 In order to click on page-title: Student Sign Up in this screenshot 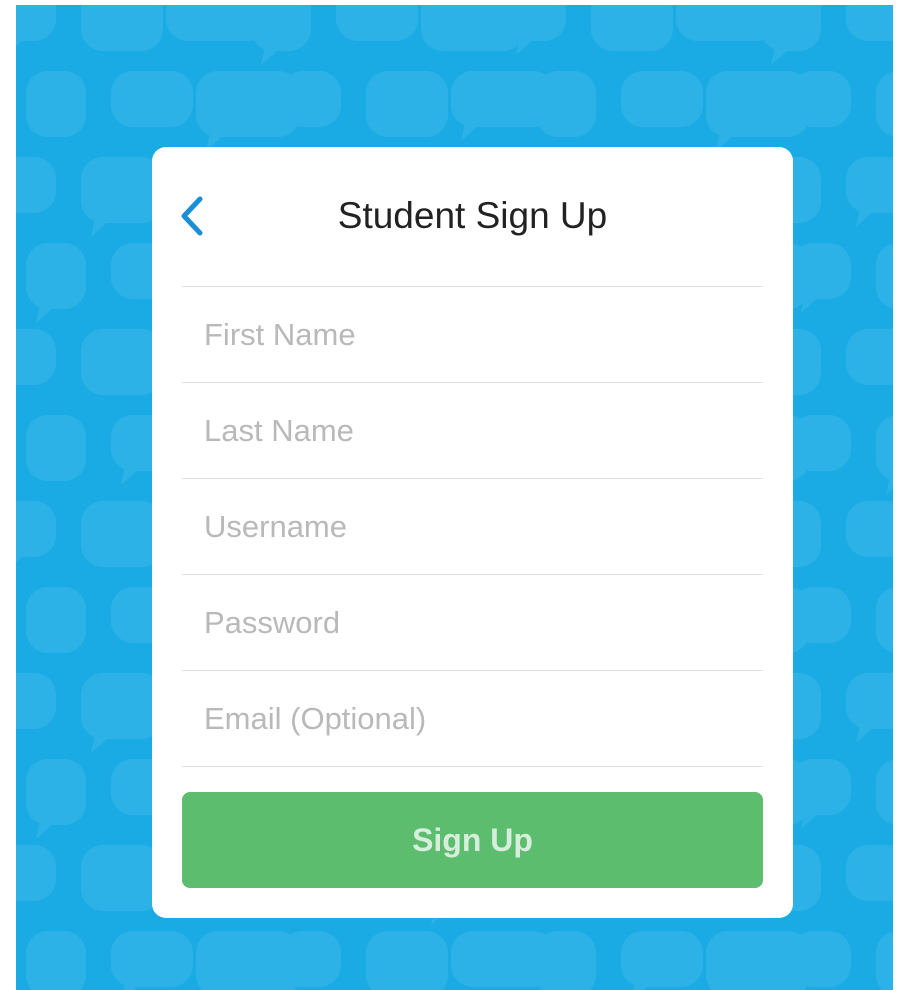, I will do `click(472, 215)`.